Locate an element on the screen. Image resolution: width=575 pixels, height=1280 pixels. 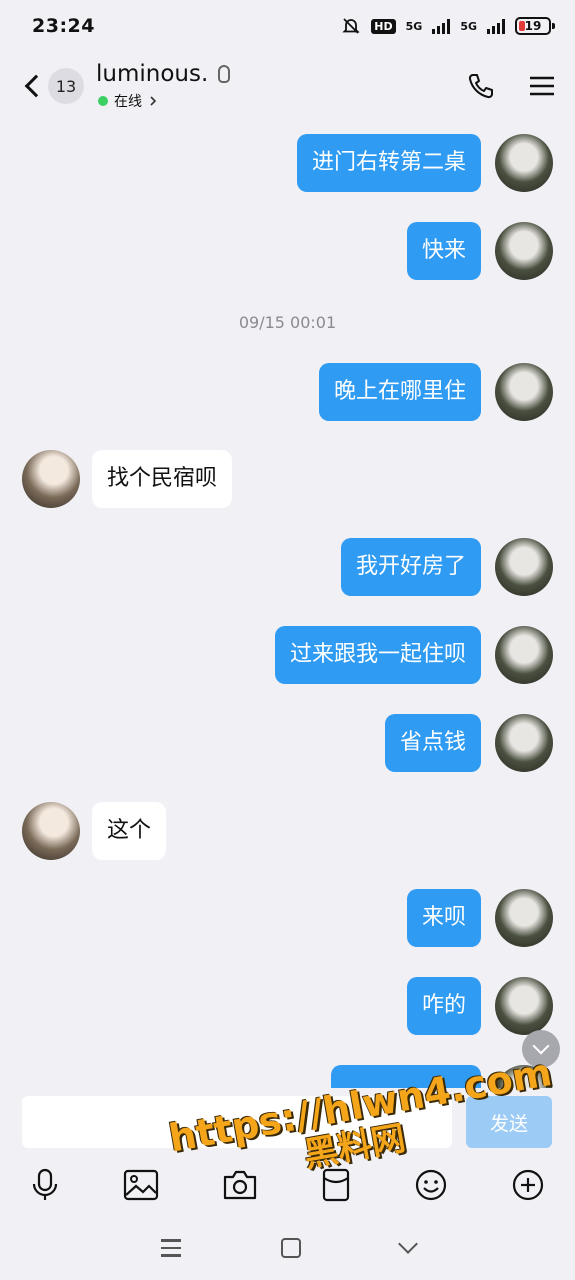
message-row: 这个 is located at coordinates (287, 831).